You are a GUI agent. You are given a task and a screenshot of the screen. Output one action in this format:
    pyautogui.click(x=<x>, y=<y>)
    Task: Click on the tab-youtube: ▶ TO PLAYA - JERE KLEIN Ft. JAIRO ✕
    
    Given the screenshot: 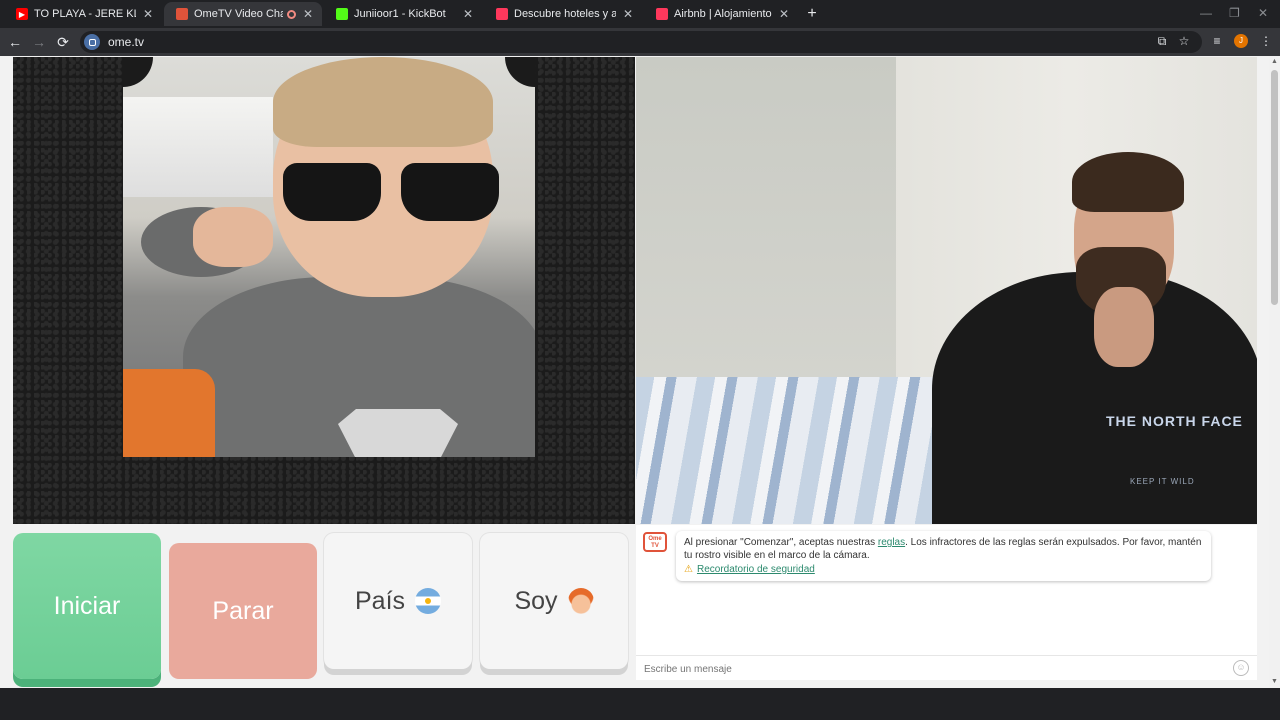 What is the action you would take?
    pyautogui.click(x=83, y=14)
    